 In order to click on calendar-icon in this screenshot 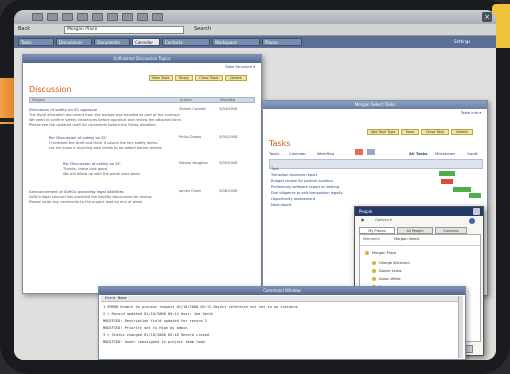, I will do `click(371, 152)`.